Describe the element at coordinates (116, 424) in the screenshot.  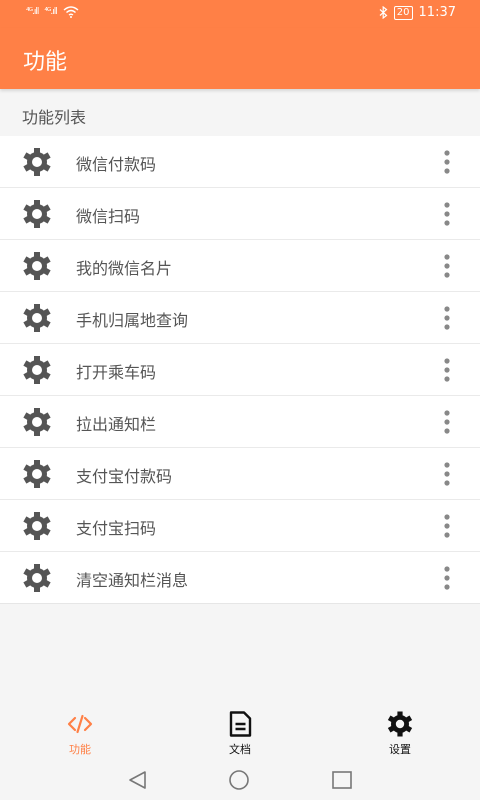
I see `list-item-label: 拉出通知栏` at that location.